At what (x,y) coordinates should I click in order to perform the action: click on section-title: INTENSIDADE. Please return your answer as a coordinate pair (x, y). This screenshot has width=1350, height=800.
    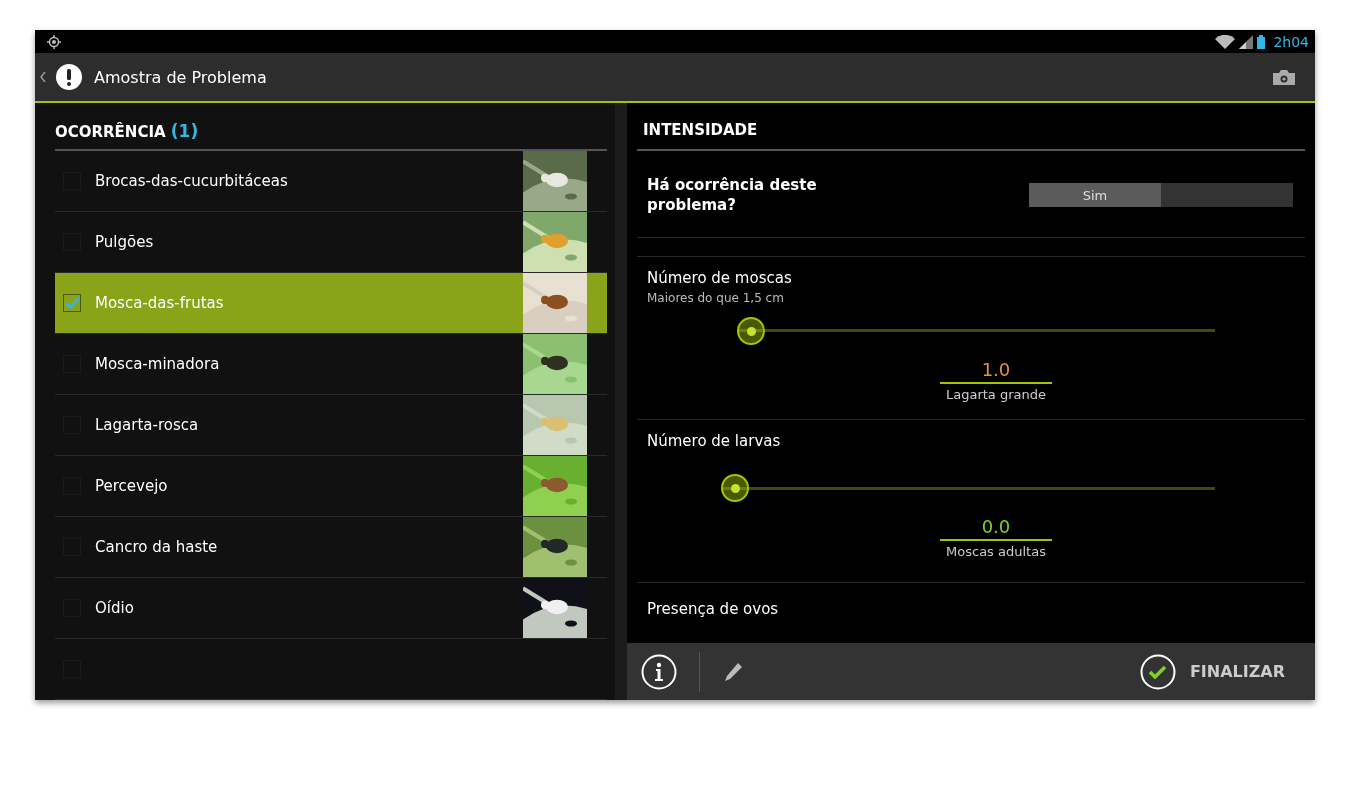
    Looking at the image, I should click on (700, 130).